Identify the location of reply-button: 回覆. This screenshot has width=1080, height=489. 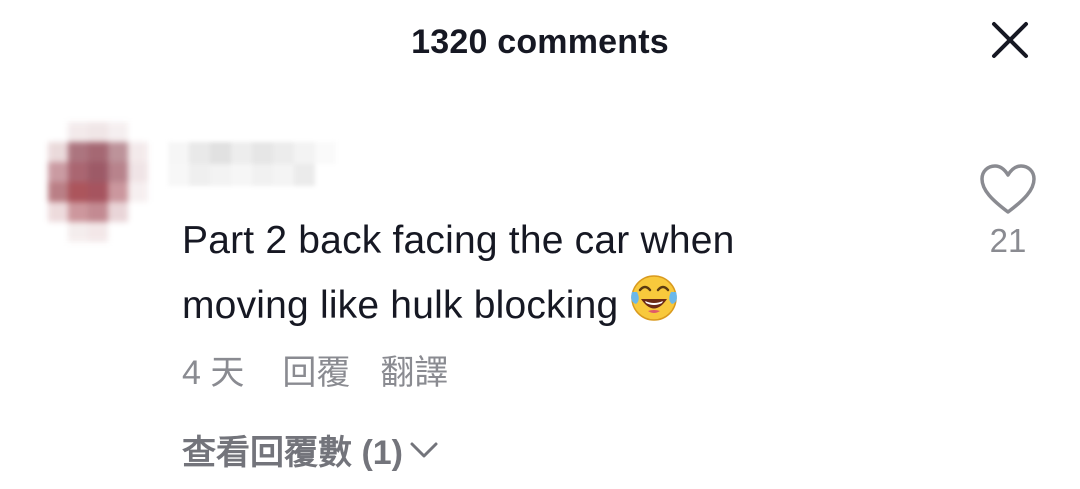
(316, 369).